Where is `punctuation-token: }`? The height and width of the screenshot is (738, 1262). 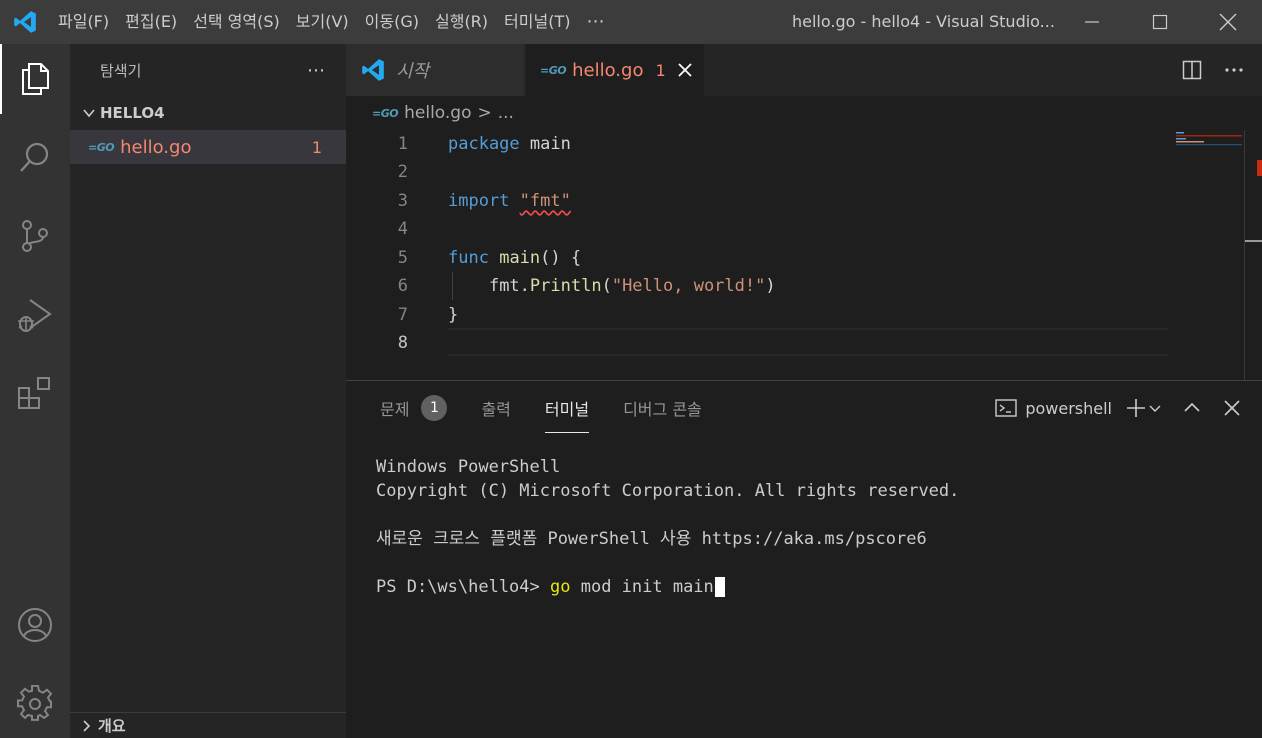
punctuation-token: } is located at coordinates (453, 315).